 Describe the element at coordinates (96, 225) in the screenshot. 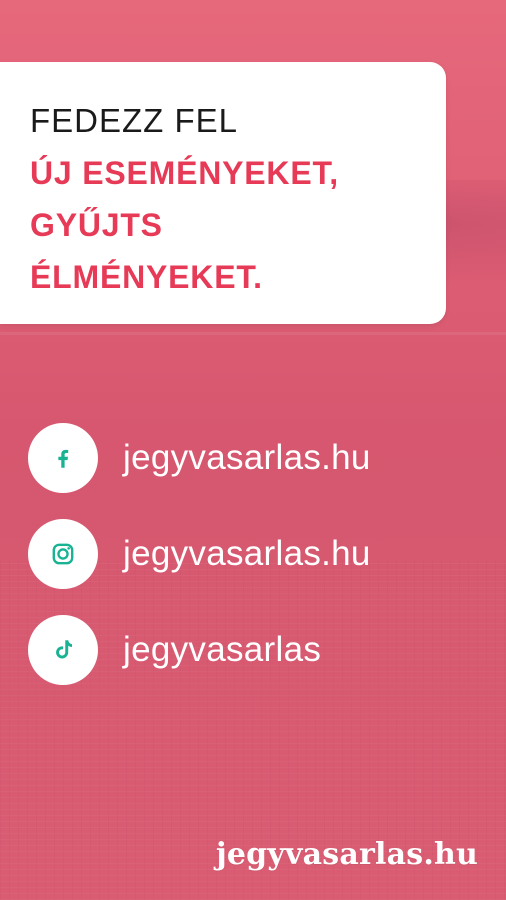

I see `headline-line-3: GYŰJTS` at that location.